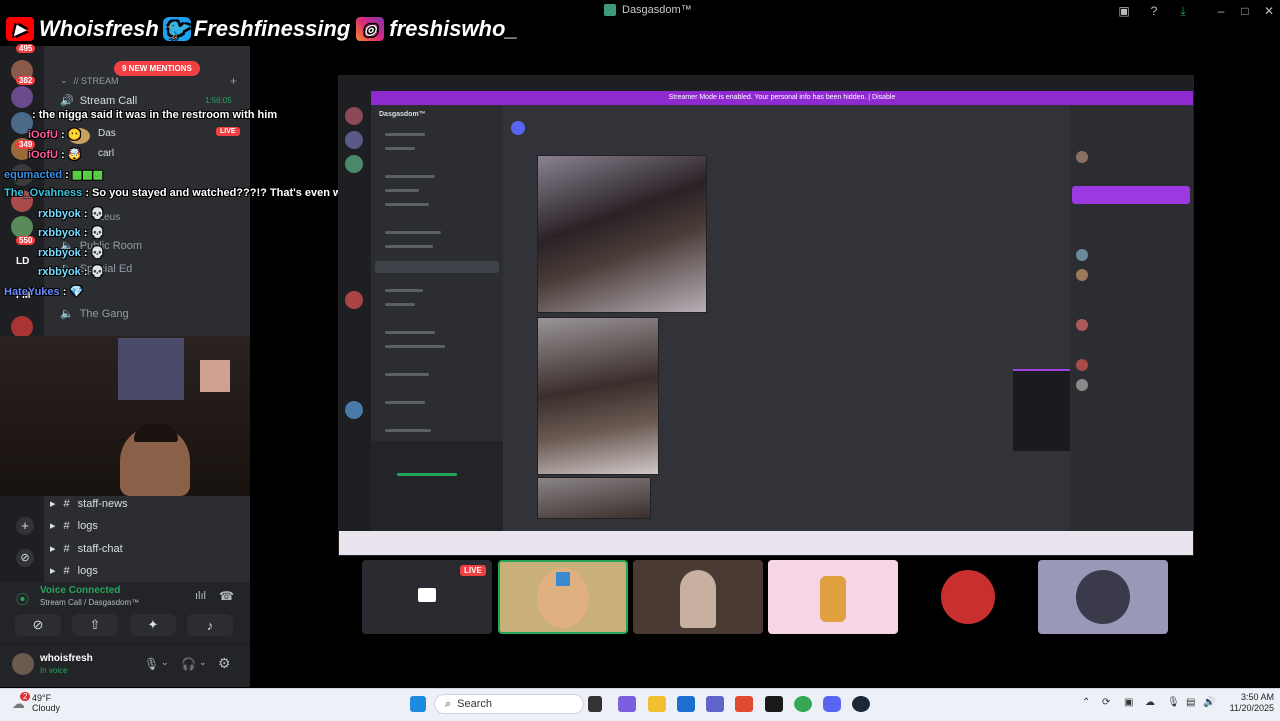  Describe the element at coordinates (437, 491) in the screenshot. I see `shared-voice-panel` at that location.